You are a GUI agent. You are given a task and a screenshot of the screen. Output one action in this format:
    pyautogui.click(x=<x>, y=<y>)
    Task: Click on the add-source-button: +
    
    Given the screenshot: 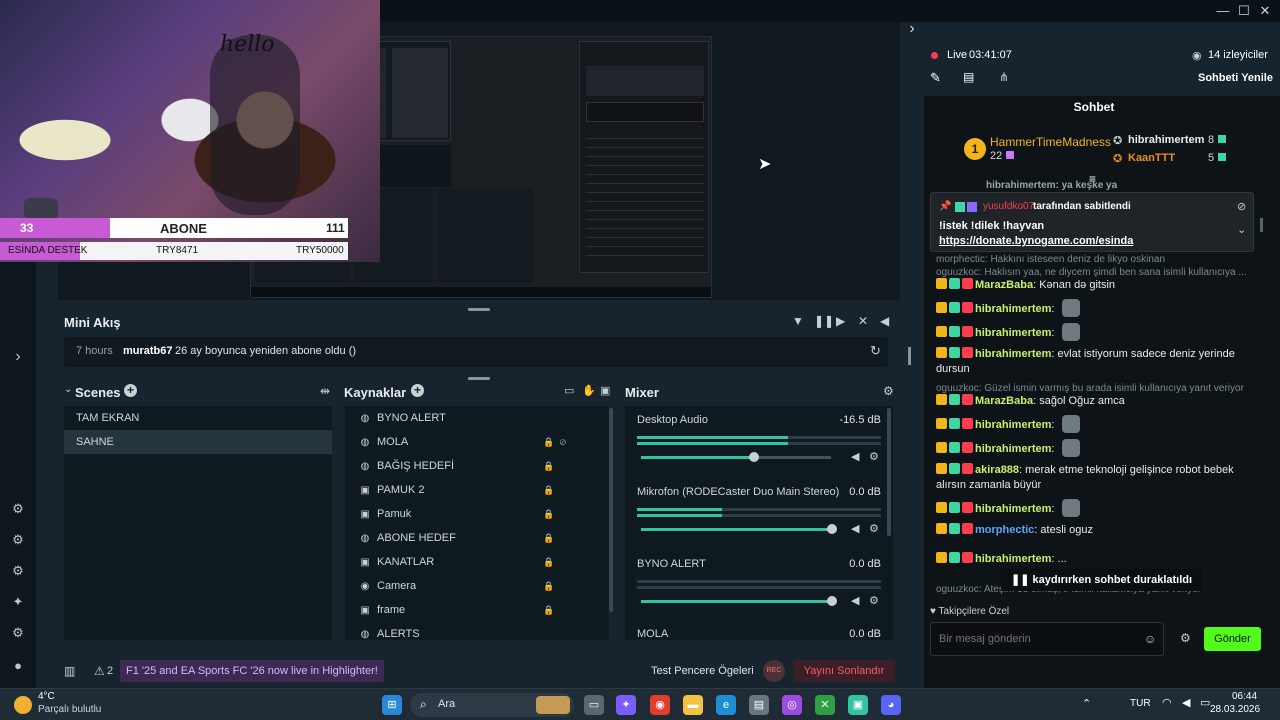 What is the action you would take?
    pyautogui.click(x=417, y=390)
    